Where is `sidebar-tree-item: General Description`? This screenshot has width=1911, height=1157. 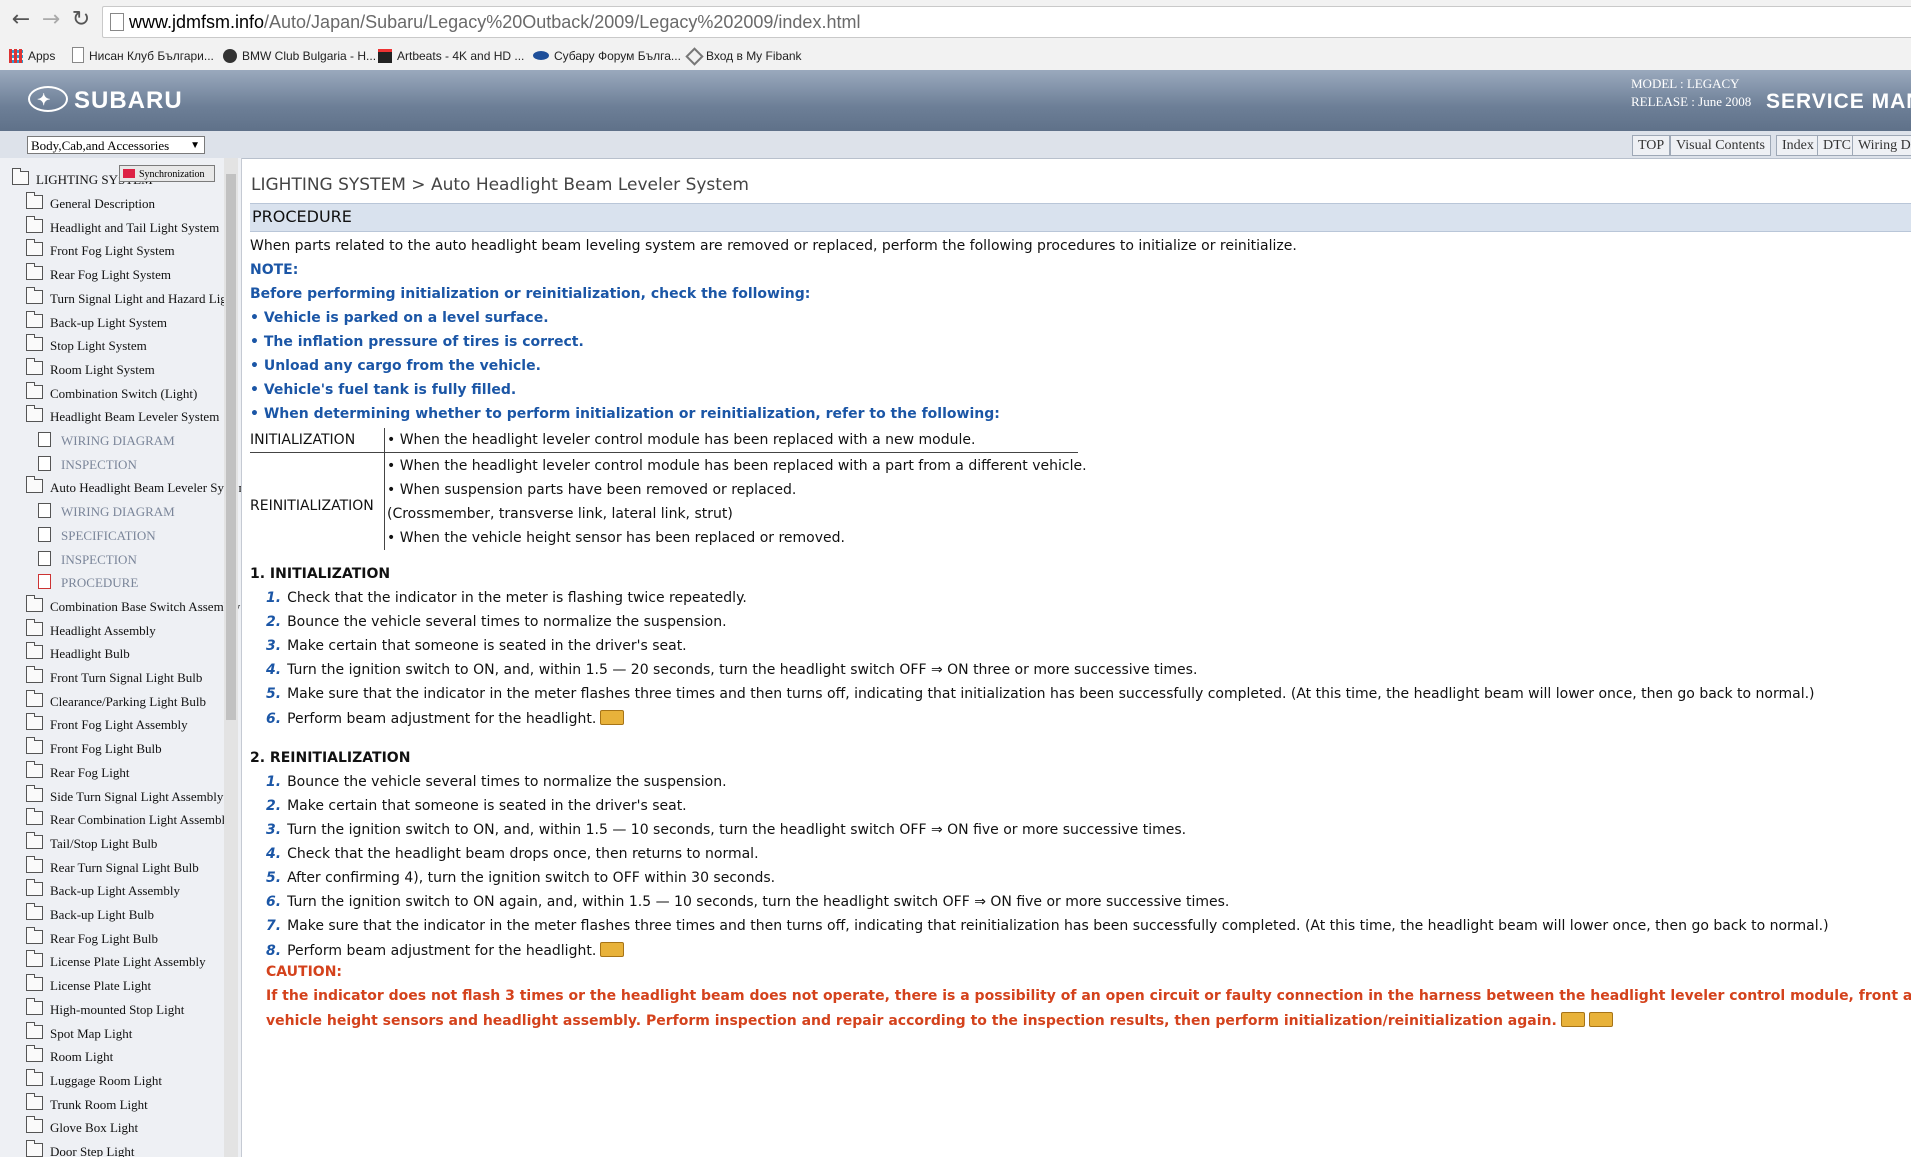 sidebar-tree-item: General Description is located at coordinates (90, 203).